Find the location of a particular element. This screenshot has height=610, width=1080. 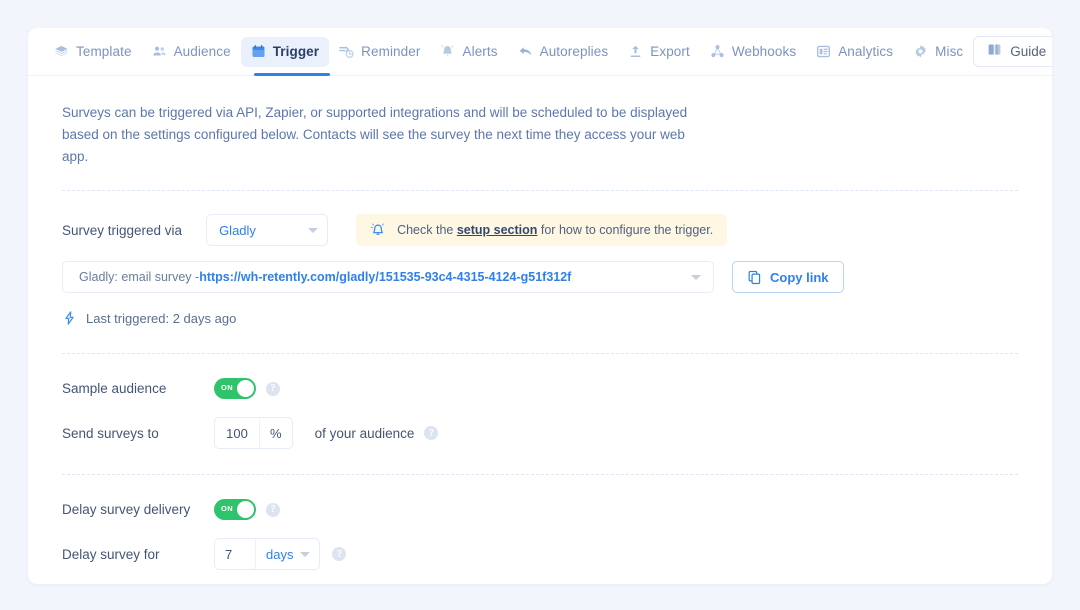

tab-list: Template Audience Trigger Reminder Alert is located at coordinates (508, 51).